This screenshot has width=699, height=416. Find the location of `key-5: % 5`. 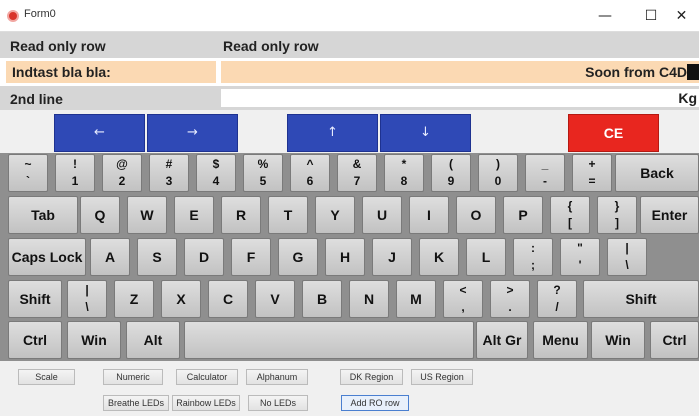

key-5: % 5 is located at coordinates (263, 173).